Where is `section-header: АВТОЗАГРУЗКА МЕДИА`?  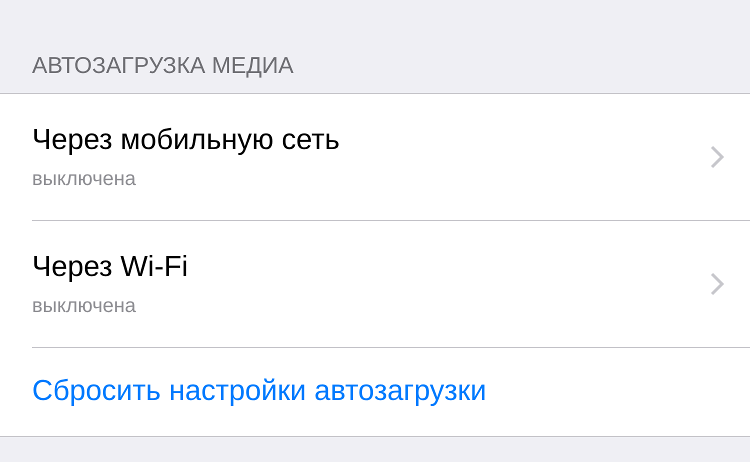
section-header: АВТОЗАГРУЗКА МЕДИА is located at coordinates (163, 65).